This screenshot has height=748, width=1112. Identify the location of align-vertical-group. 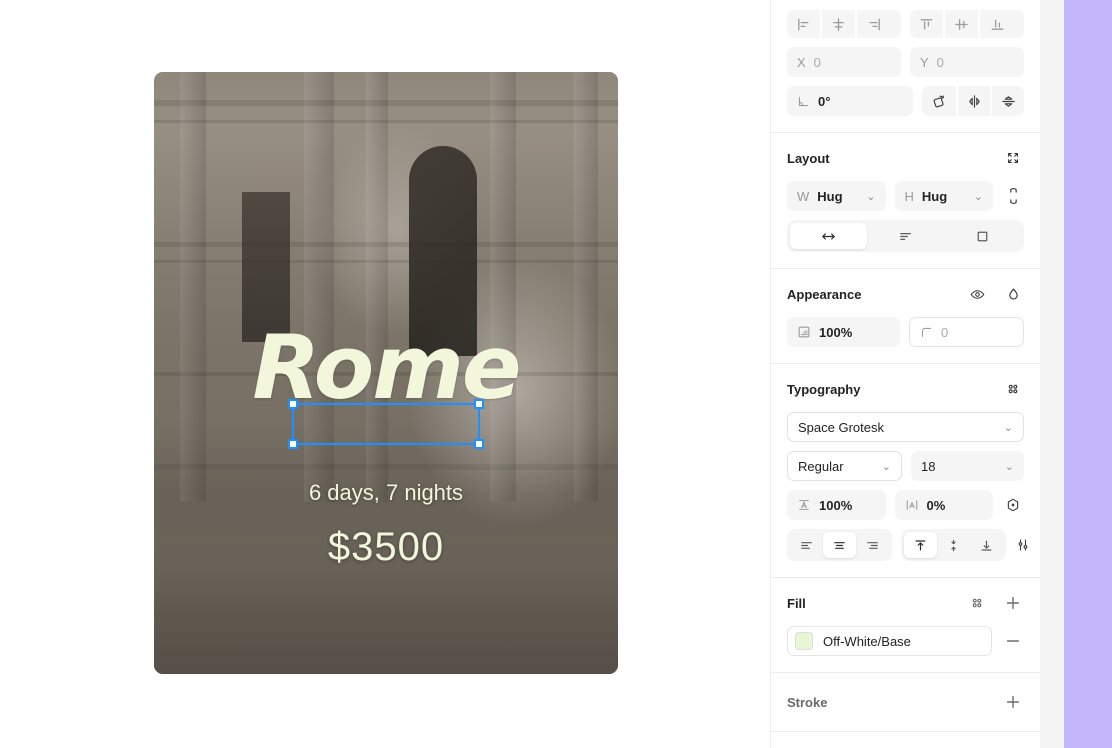
(967, 24).